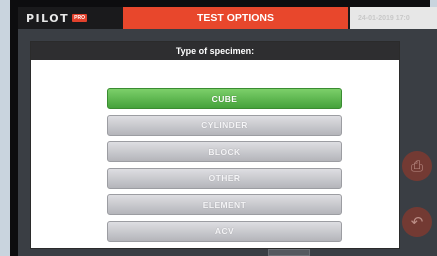 The width and height of the screenshot is (437, 256). What do you see at coordinates (393, 18) in the screenshot?
I see `datetime-display: 24-01-2019 17:0` at bounding box center [393, 18].